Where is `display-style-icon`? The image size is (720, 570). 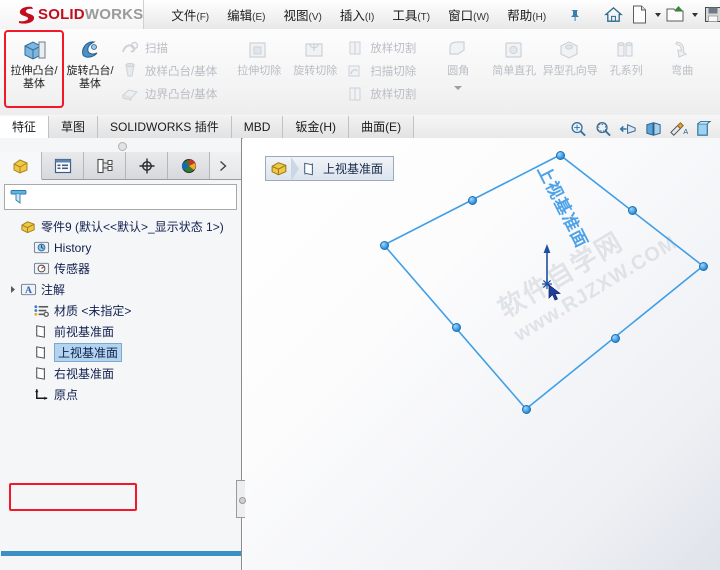
display-style-icon is located at coordinates (703, 129).